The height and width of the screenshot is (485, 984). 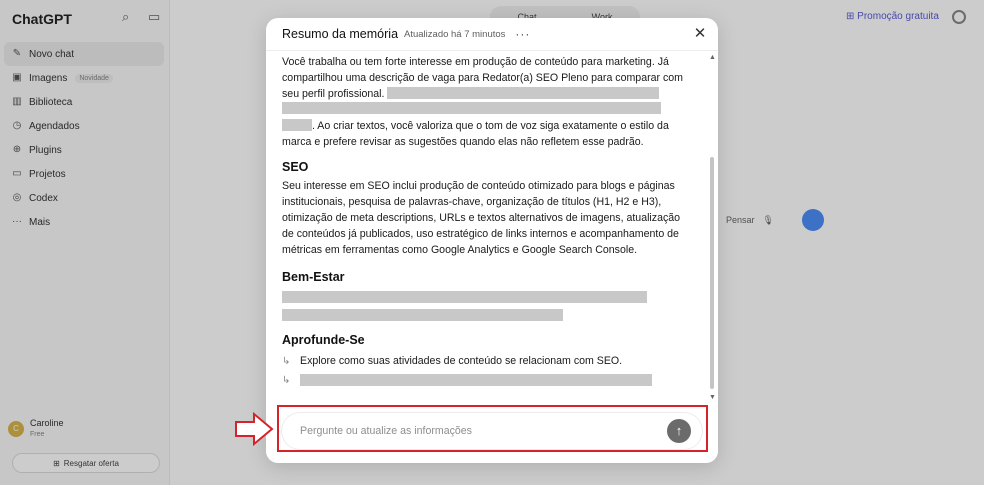 What do you see at coordinates (522, 34) in the screenshot?
I see `more-options-icon: ···` at bounding box center [522, 34].